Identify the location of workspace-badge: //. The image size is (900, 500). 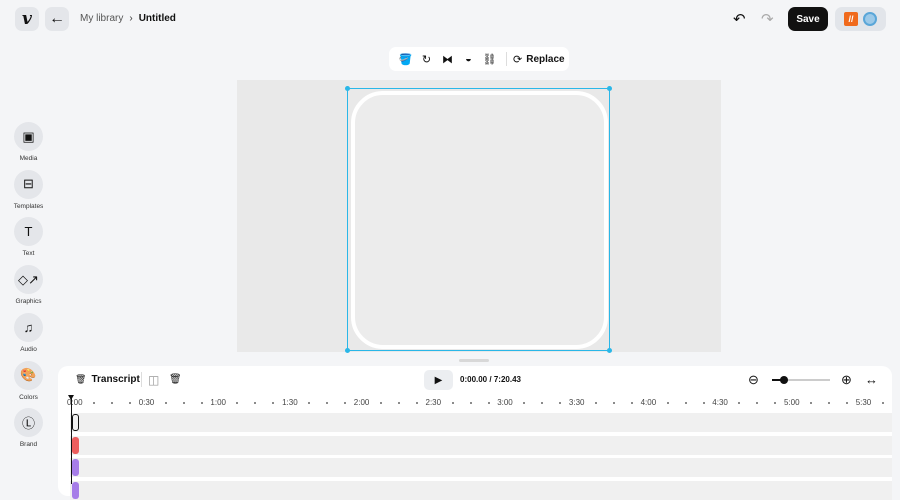
(851, 19).